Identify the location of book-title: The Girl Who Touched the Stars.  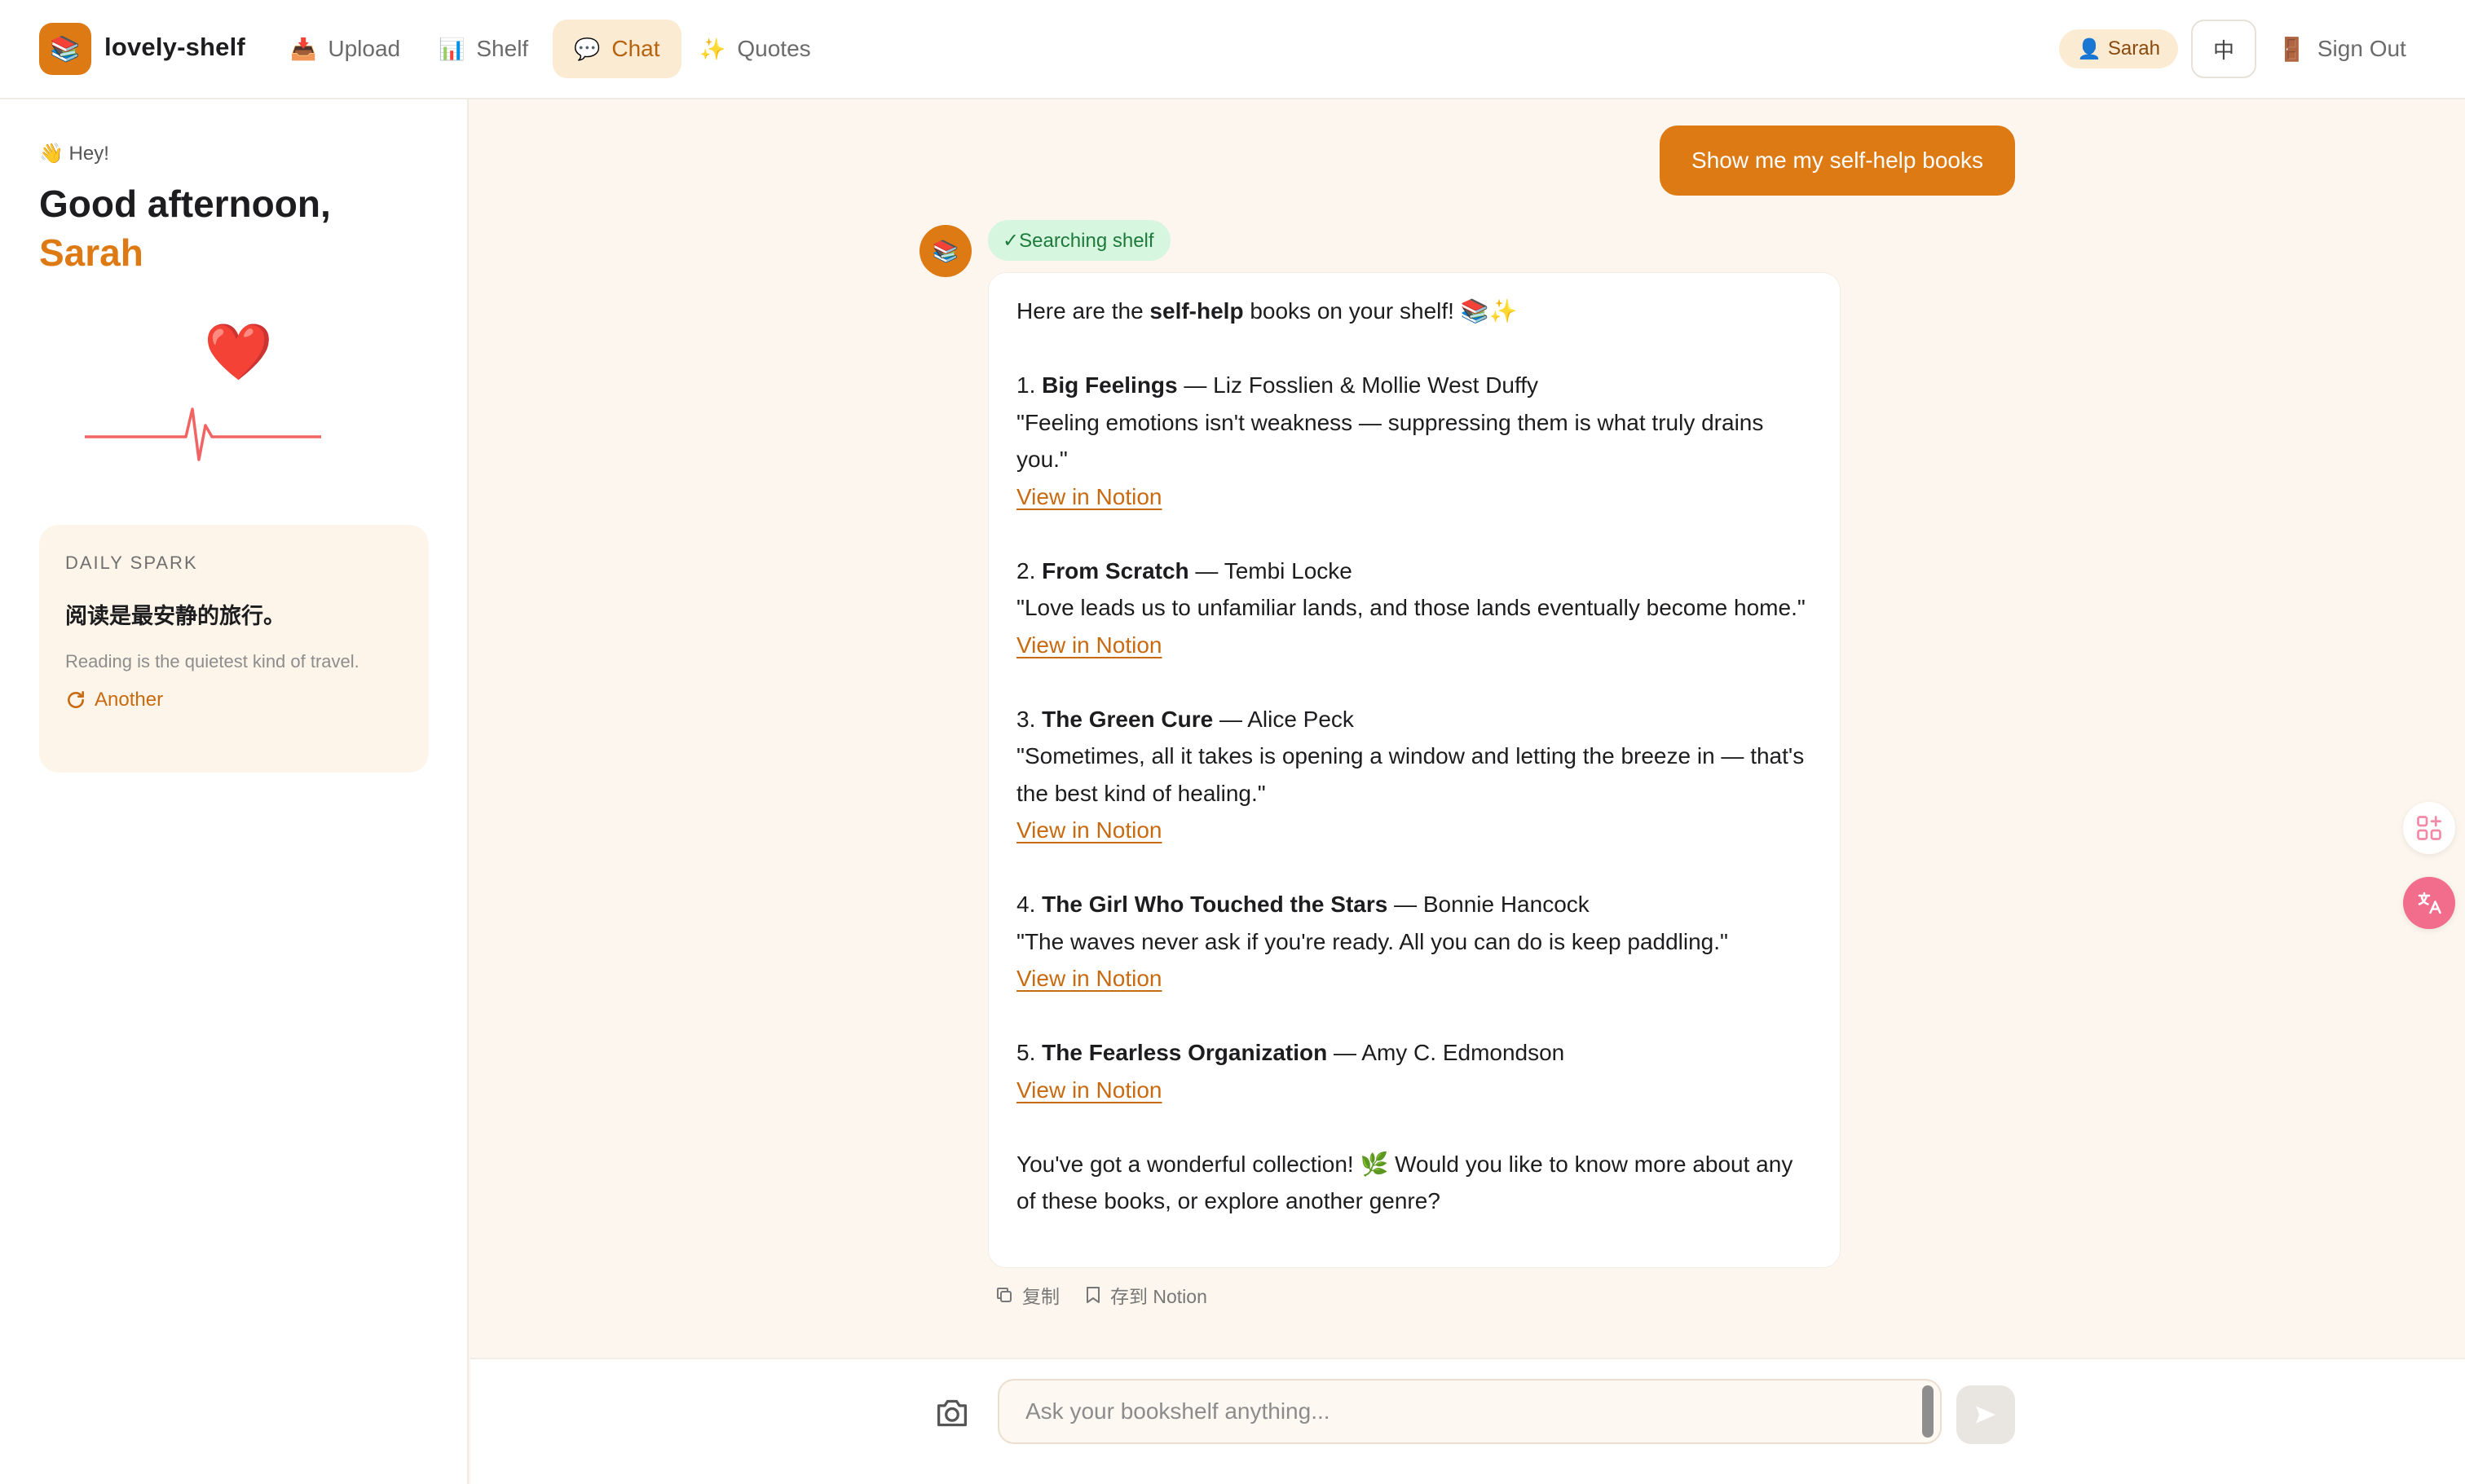
(1215, 904).